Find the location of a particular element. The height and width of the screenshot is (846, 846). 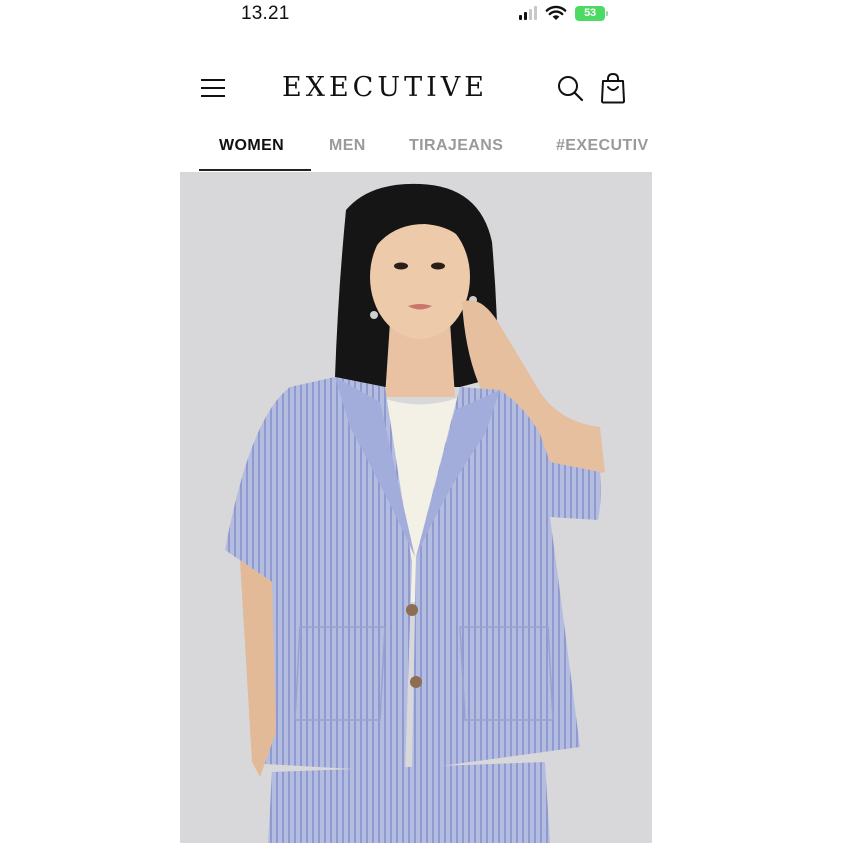

brand-logo: EXECUTIVE is located at coordinates (385, 87).